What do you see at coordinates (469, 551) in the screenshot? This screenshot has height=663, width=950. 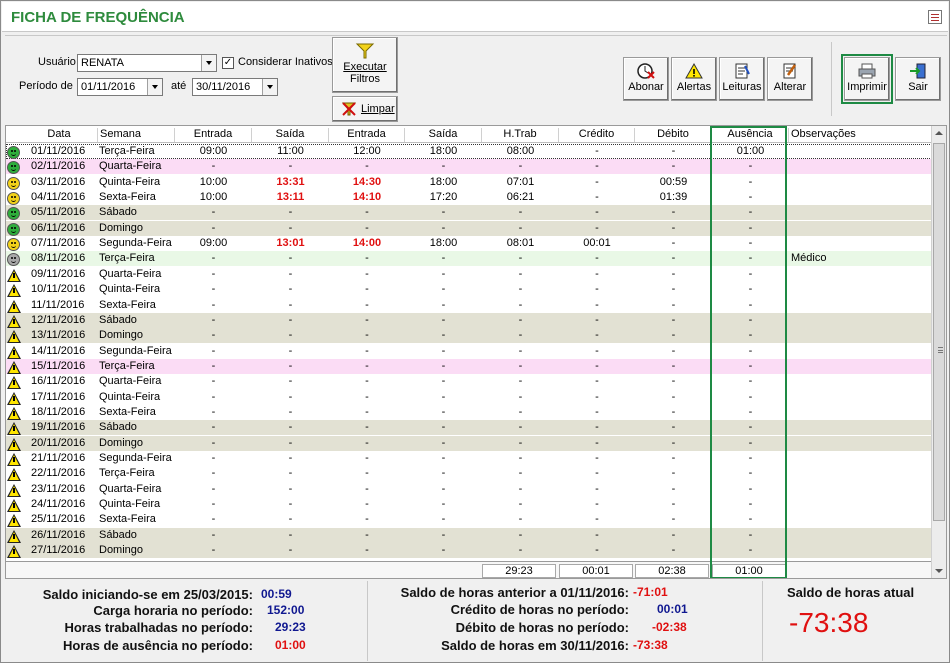 I see `table-row: 27/11/2016 Domingo - - - - - - - -` at bounding box center [469, 551].